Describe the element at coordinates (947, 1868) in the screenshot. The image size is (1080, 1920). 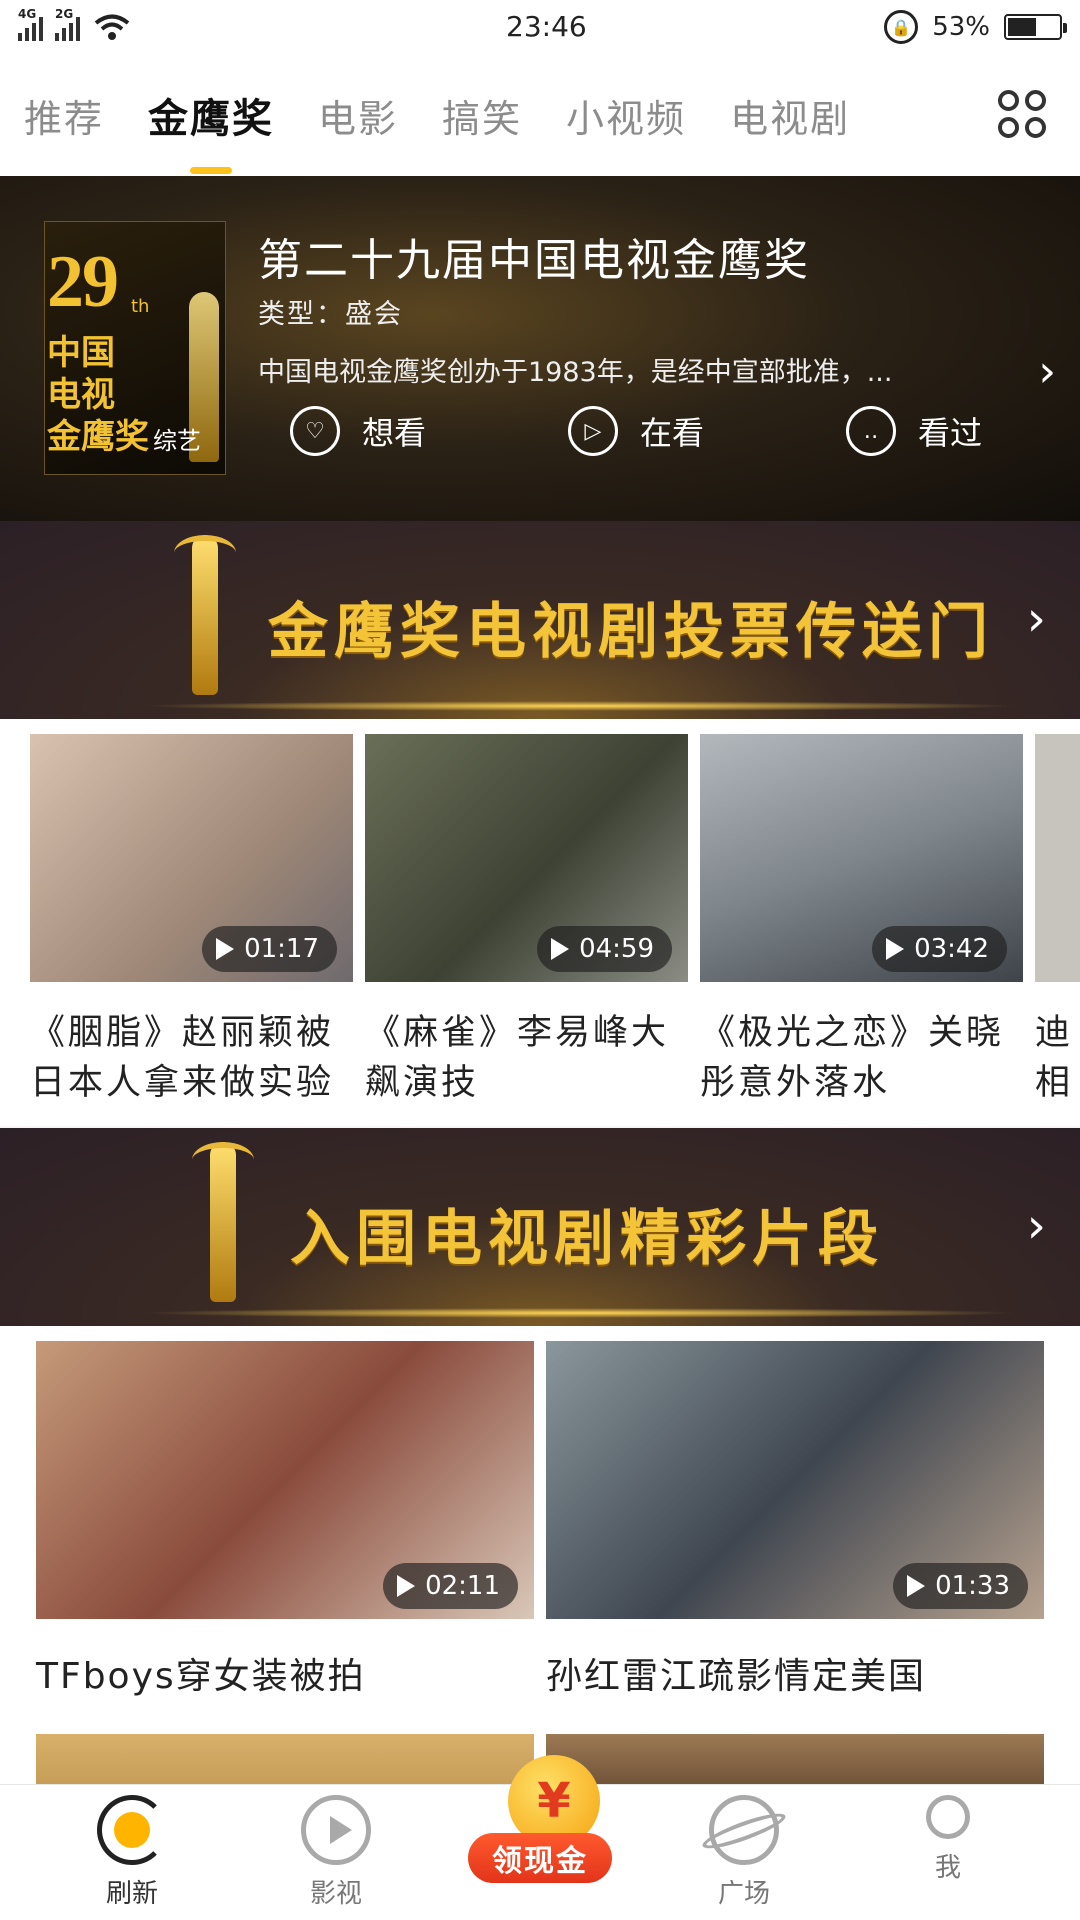
I see `nav-me-label: 我` at that location.